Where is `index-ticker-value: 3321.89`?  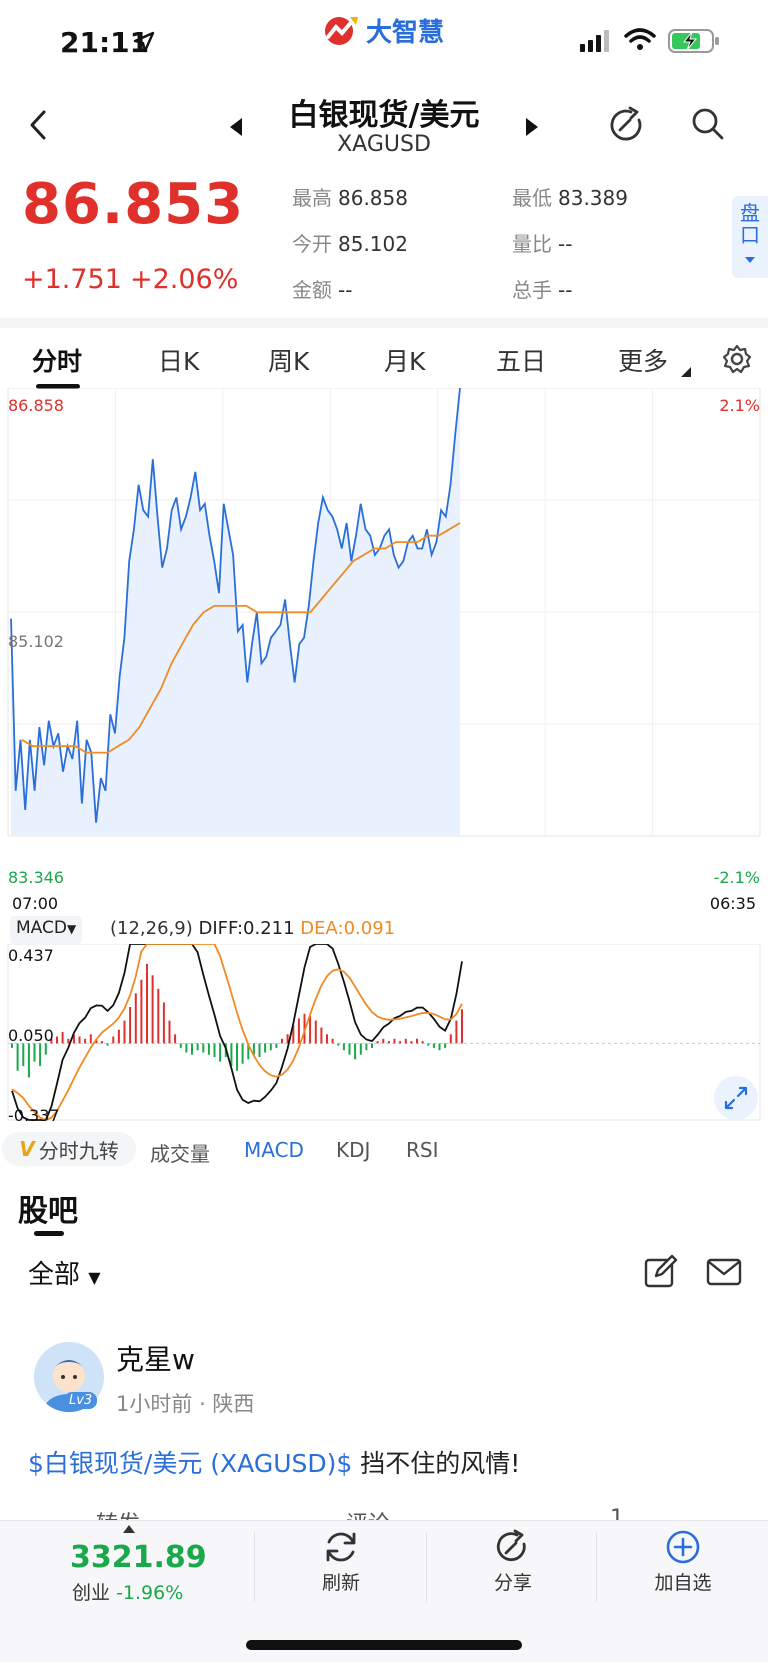 index-ticker-value: 3321.89 is located at coordinates (138, 1557).